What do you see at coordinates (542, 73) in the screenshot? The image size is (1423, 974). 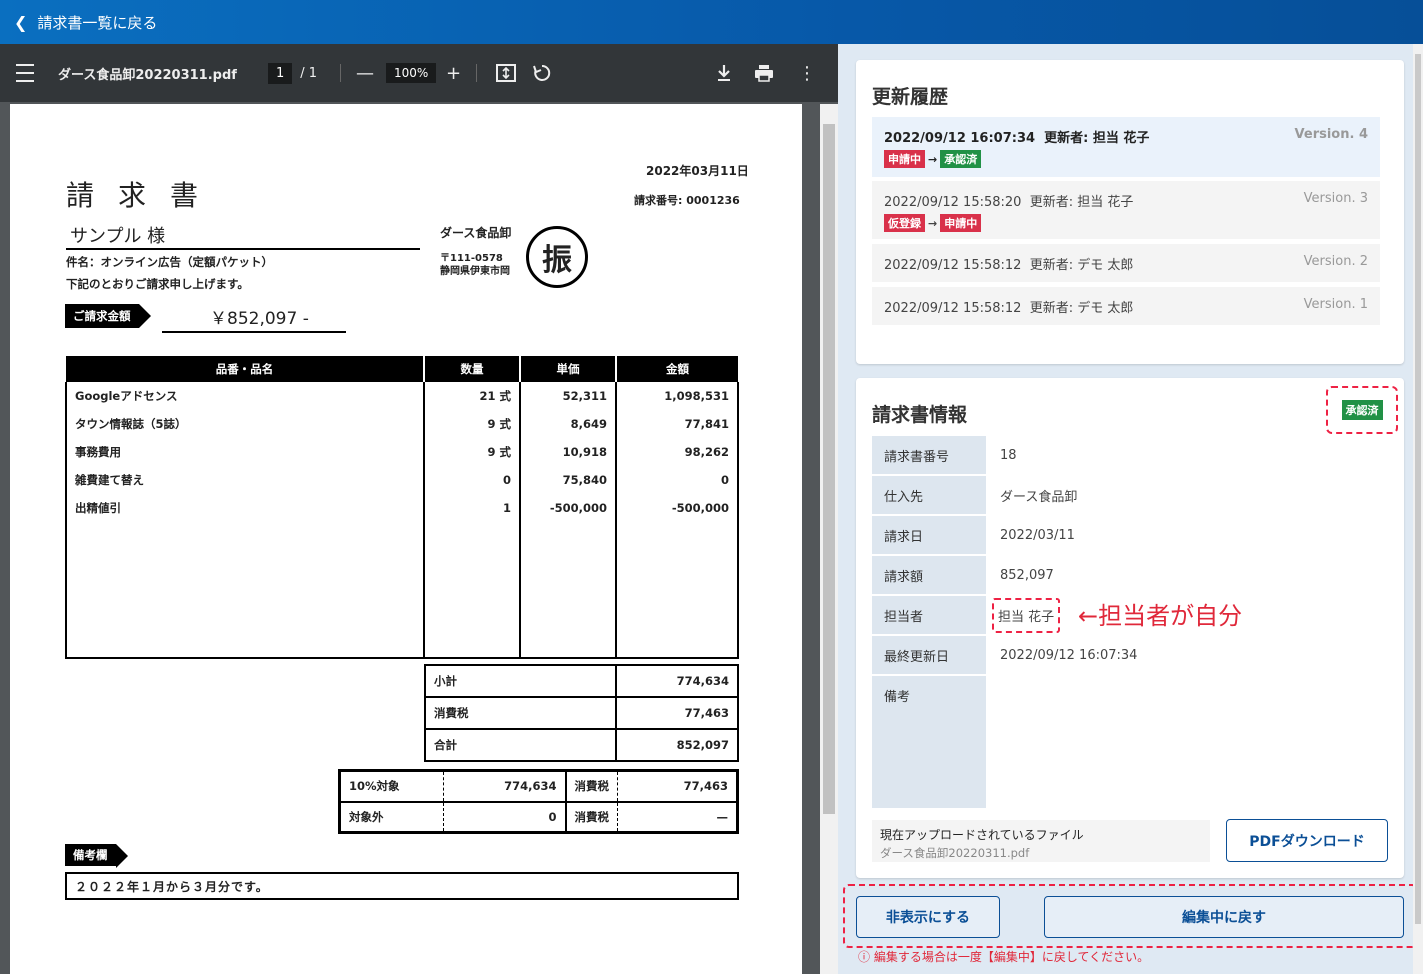 I see `rotate-icon` at bounding box center [542, 73].